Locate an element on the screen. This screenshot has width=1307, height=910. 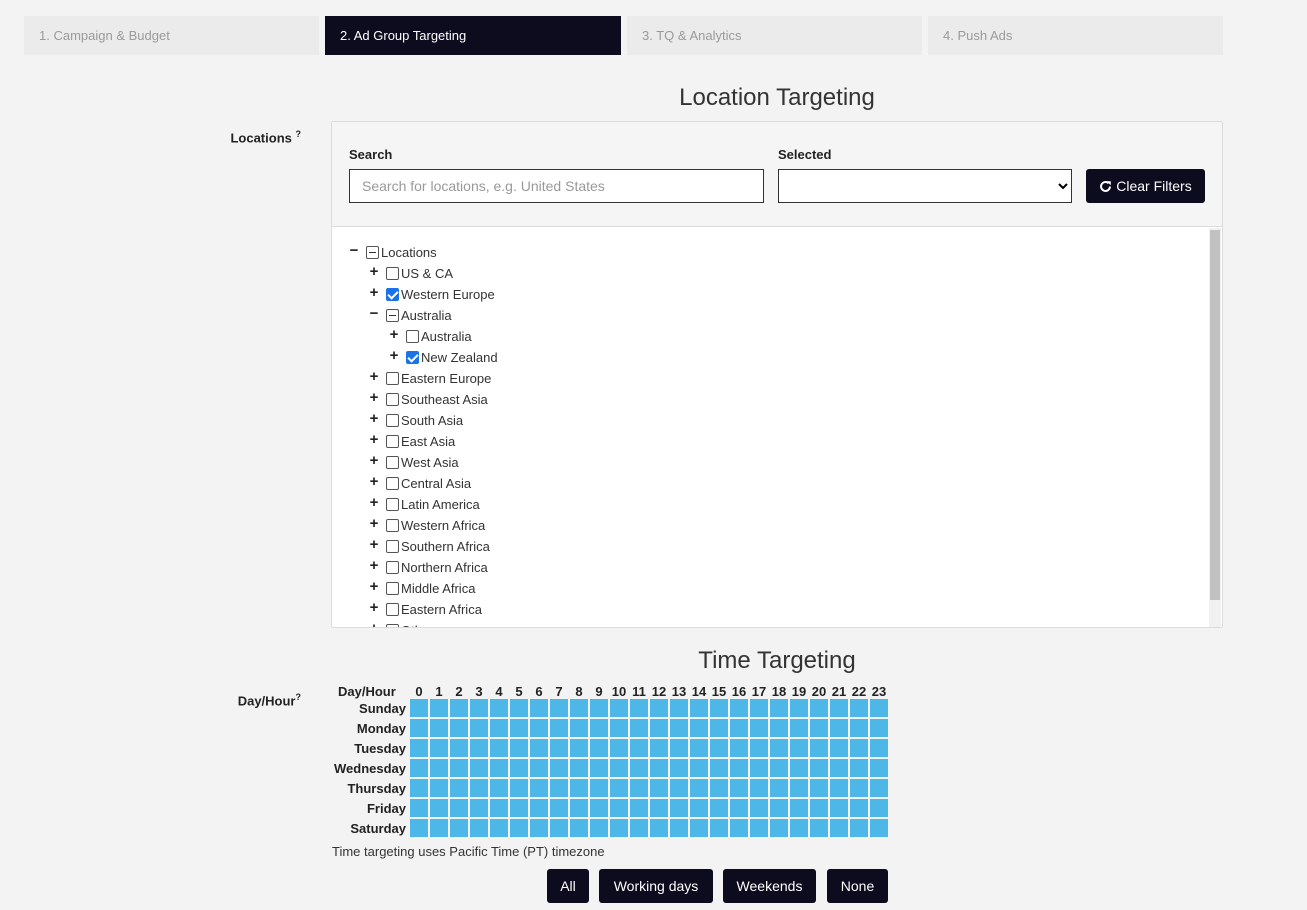
time-weekends-button: Weekends is located at coordinates (769, 886).